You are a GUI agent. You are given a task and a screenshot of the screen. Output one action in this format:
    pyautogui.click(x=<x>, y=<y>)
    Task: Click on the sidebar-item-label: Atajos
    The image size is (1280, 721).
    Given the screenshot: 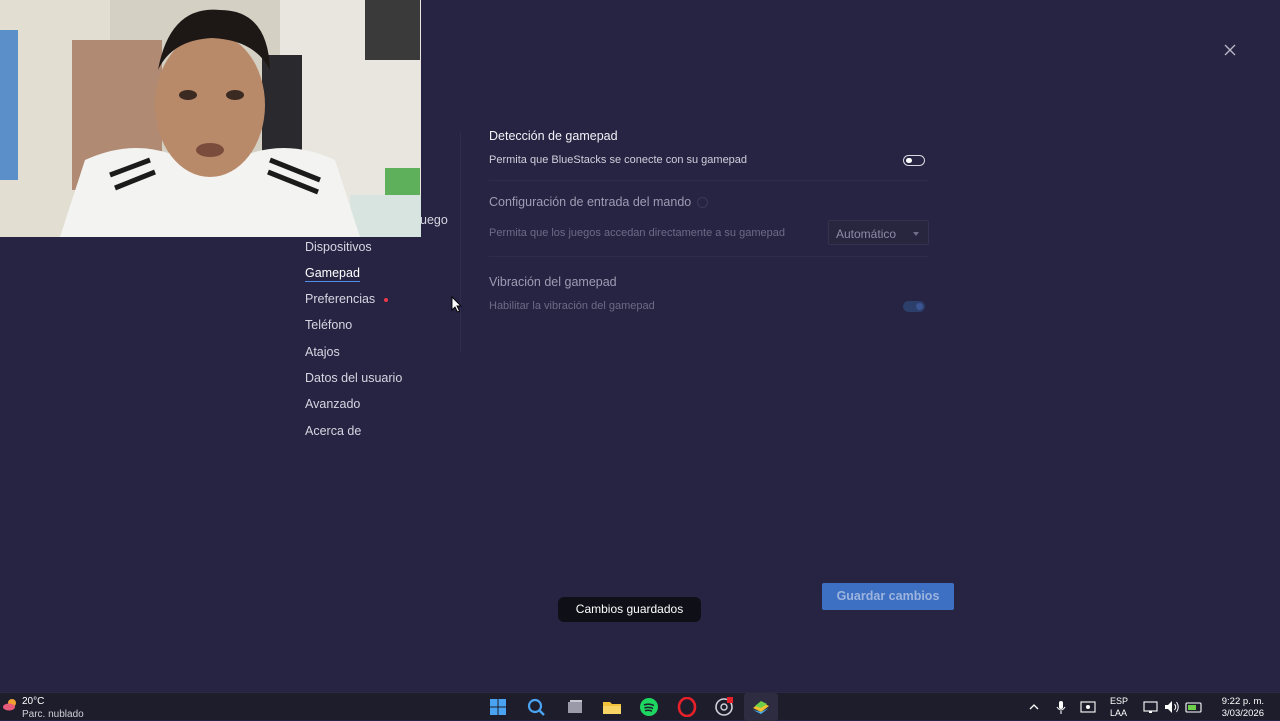 What is the action you would take?
    pyautogui.click(x=322, y=352)
    